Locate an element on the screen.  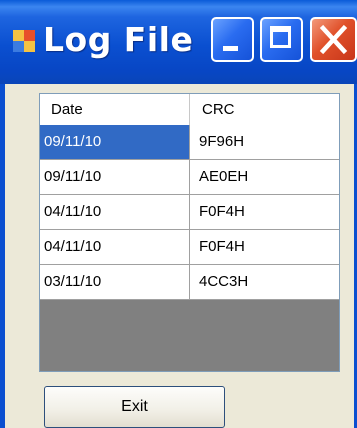
column-header-date: Date is located at coordinates (115, 109).